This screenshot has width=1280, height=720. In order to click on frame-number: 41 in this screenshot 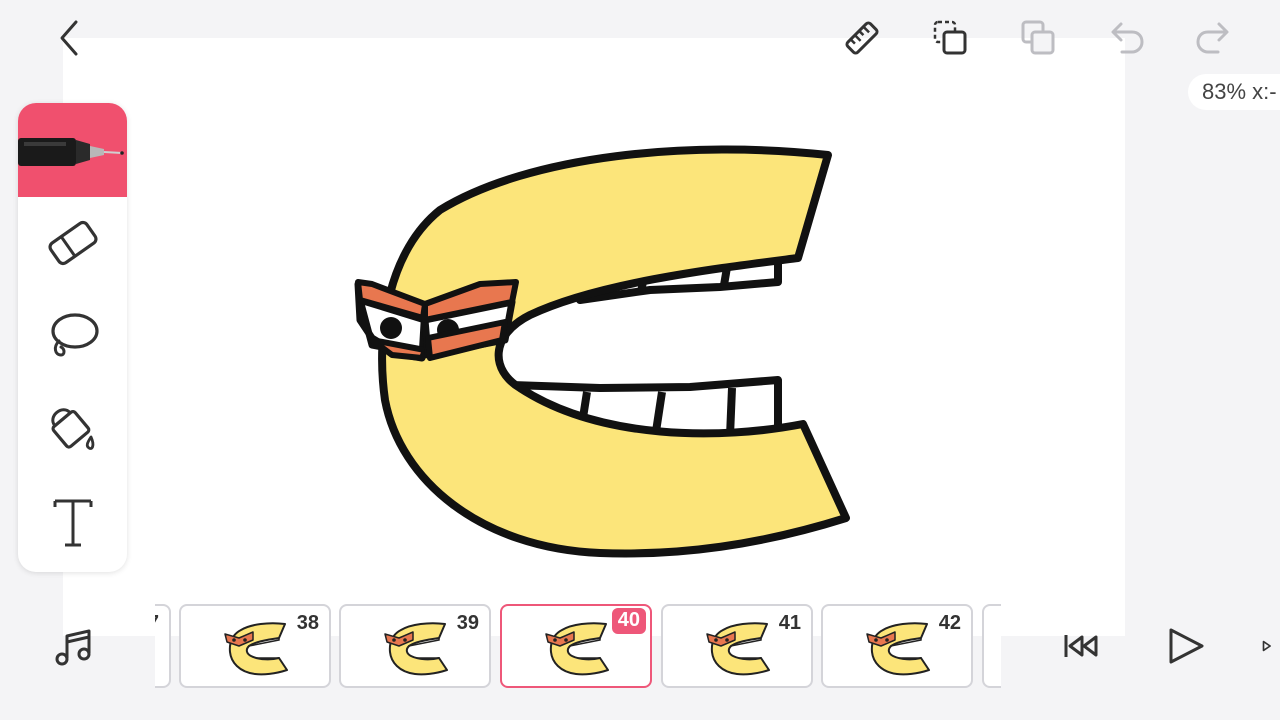, I will do `click(789, 623)`.